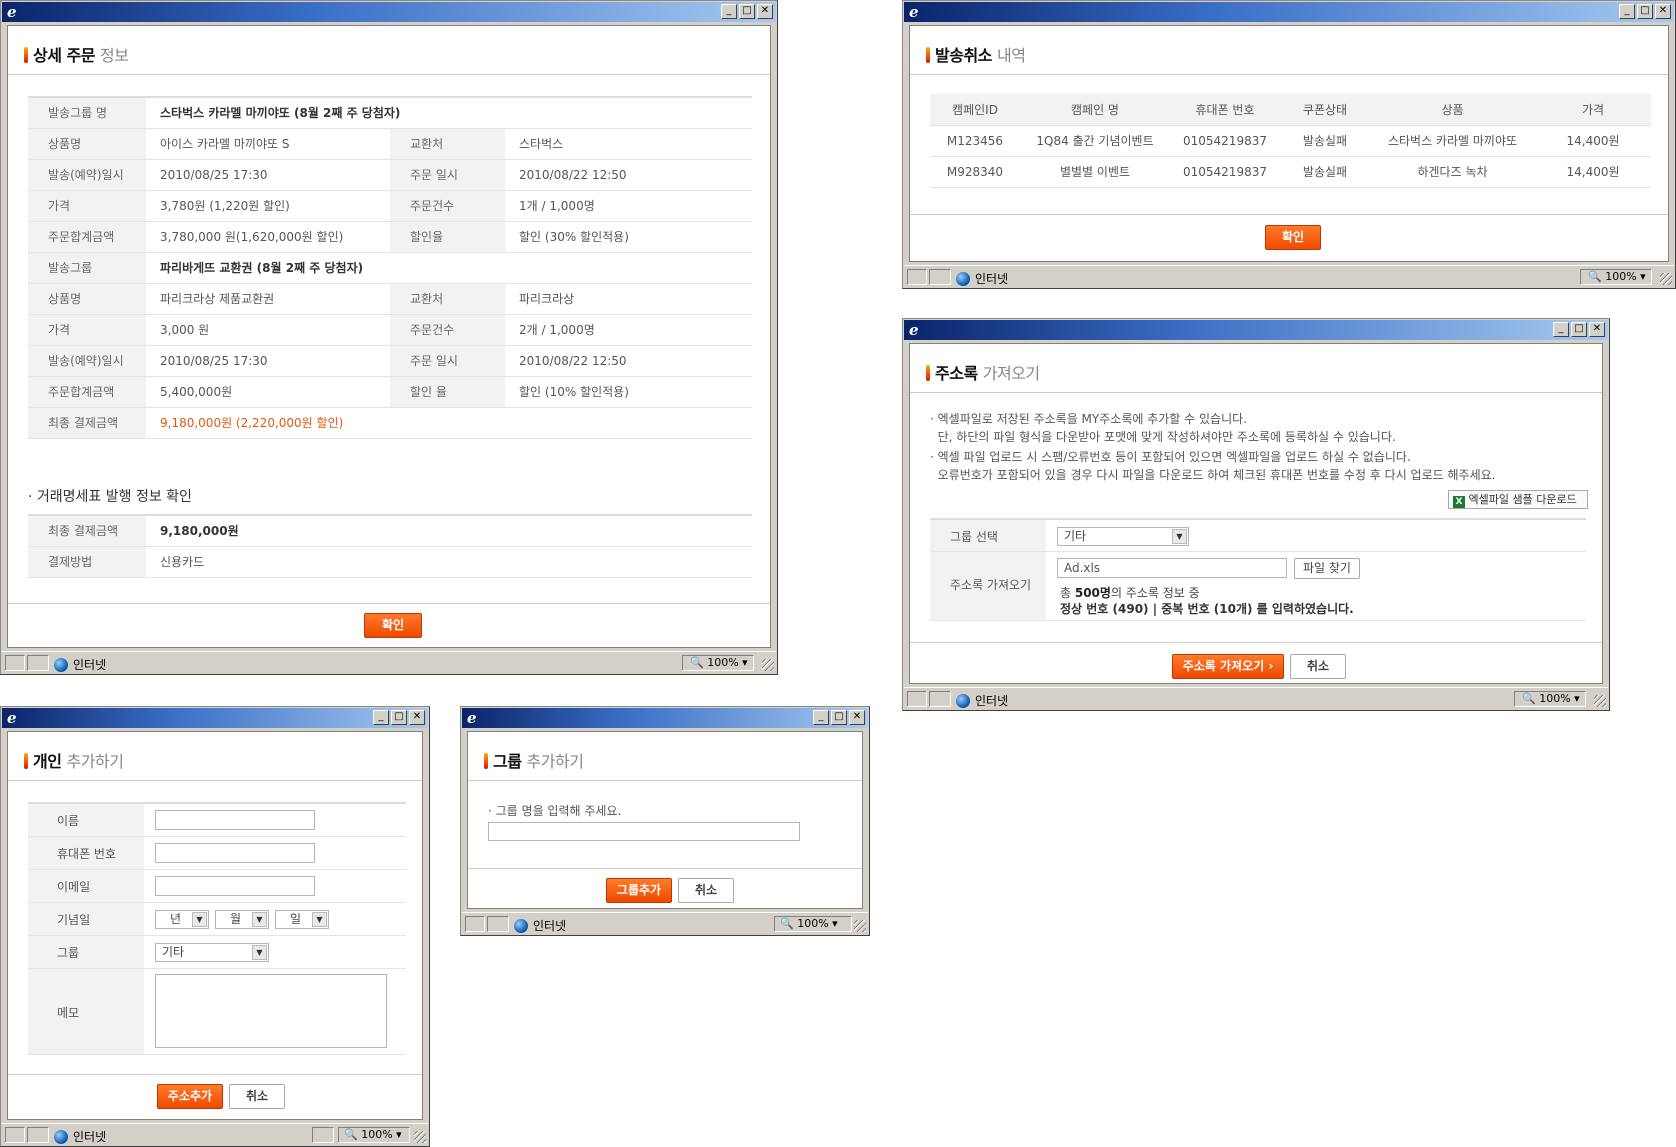 The width and height of the screenshot is (1676, 1147). Describe the element at coordinates (1011, 55) in the screenshot. I see `title-sub: 내역` at that location.